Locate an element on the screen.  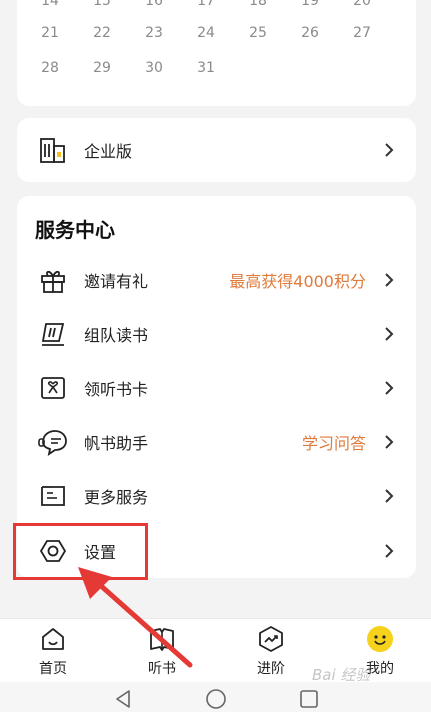
nav-item-listen: 听书 is located at coordinates (162, 651).